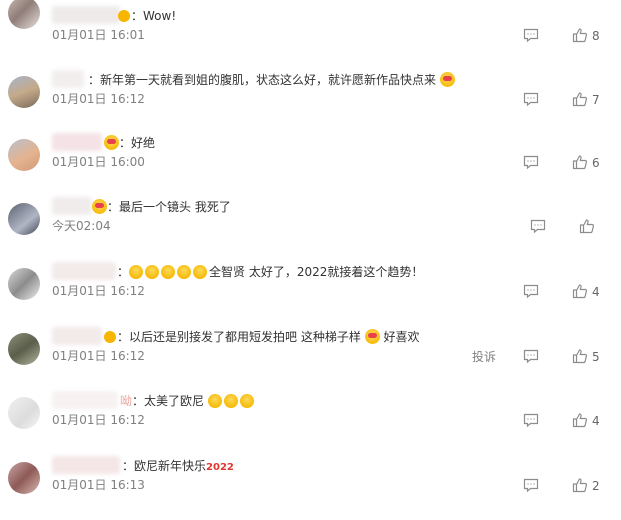 The height and width of the screenshot is (520, 621). What do you see at coordinates (98, 35) in the screenshot?
I see `comment-time: 01月01日 16:01` at bounding box center [98, 35].